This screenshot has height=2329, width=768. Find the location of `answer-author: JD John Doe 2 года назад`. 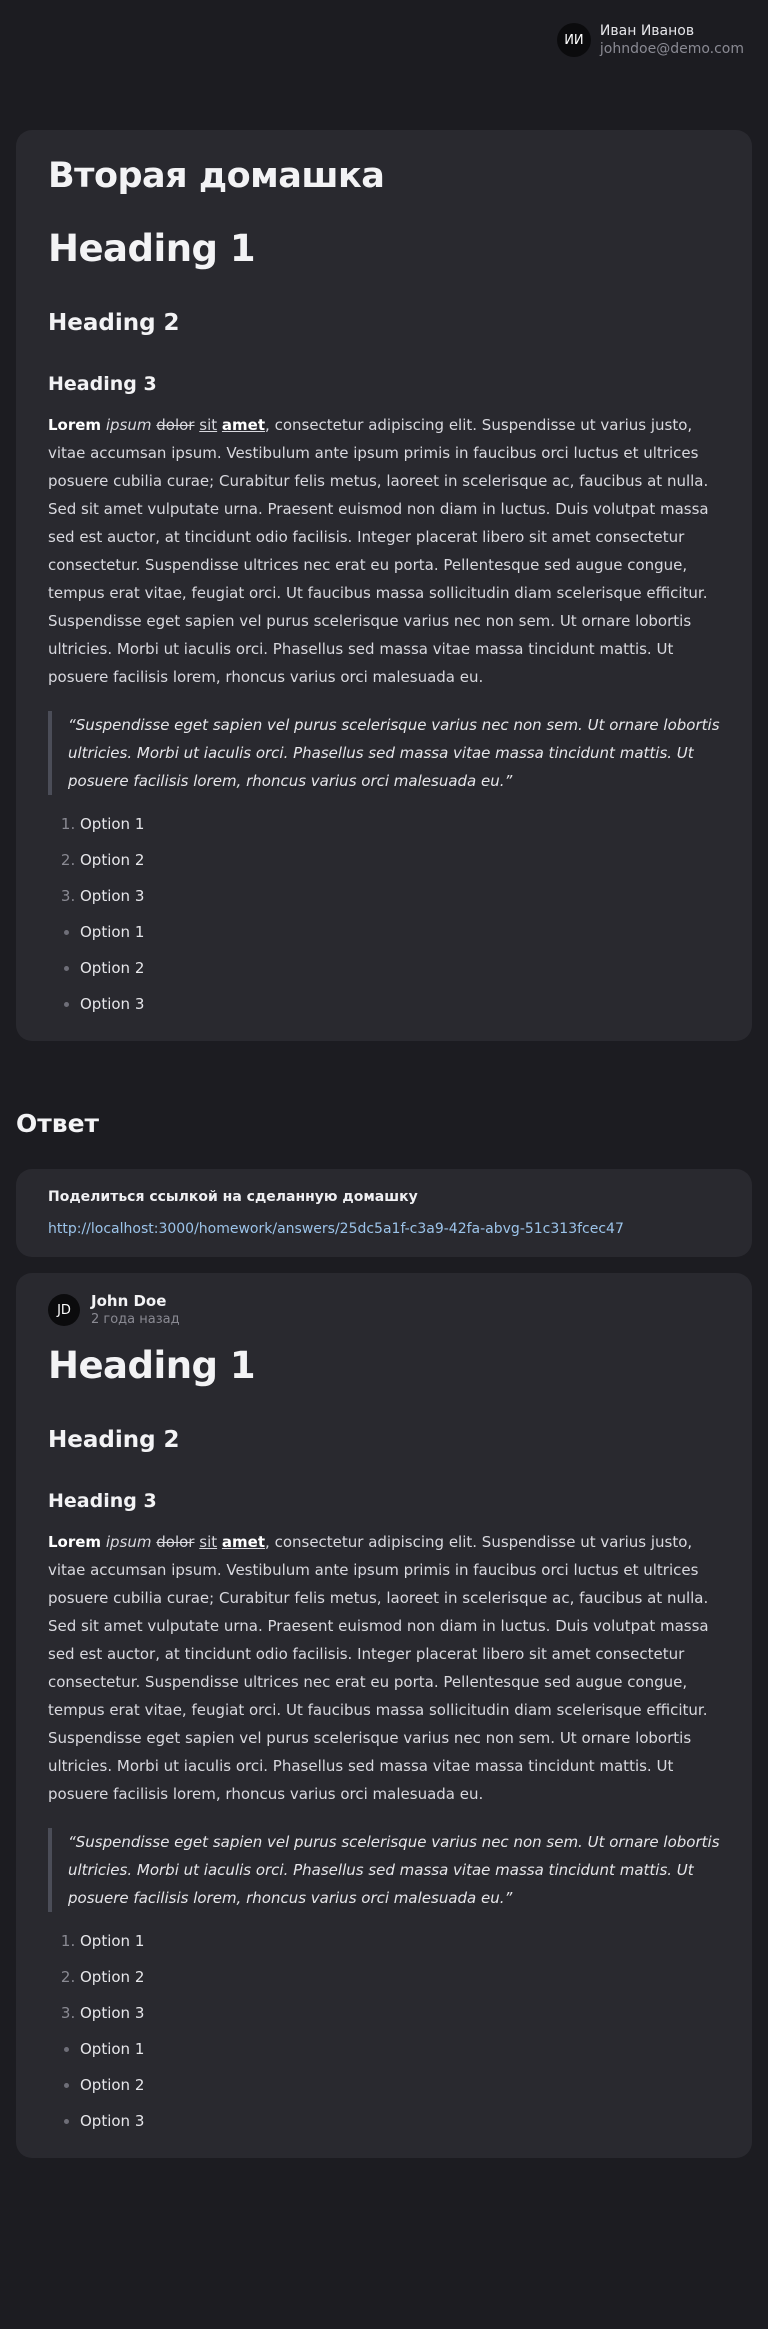

answer-author: JD John Doe 2 года назад is located at coordinates (384, 1310).